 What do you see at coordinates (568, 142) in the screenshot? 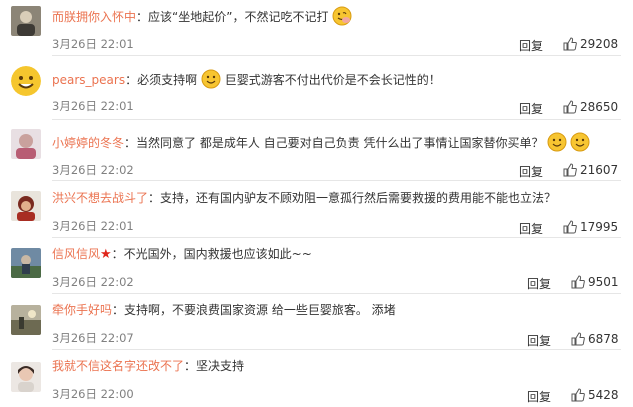
I see `double-smile-face-icon` at bounding box center [568, 142].